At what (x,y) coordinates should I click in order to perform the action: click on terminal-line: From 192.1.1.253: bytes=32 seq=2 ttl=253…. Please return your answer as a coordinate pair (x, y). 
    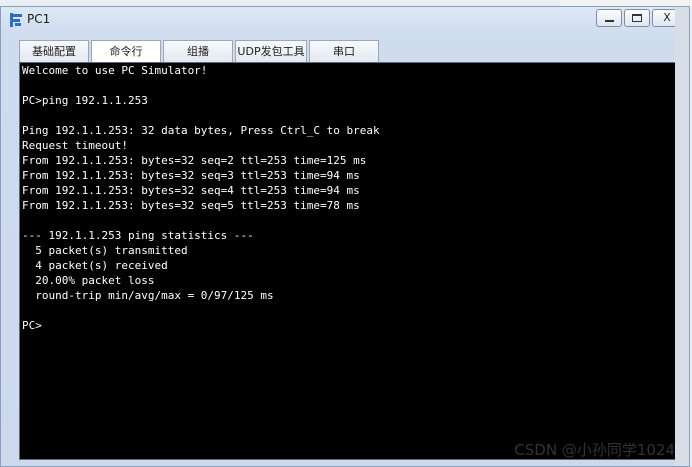
    Looking at the image, I should click on (194, 160).